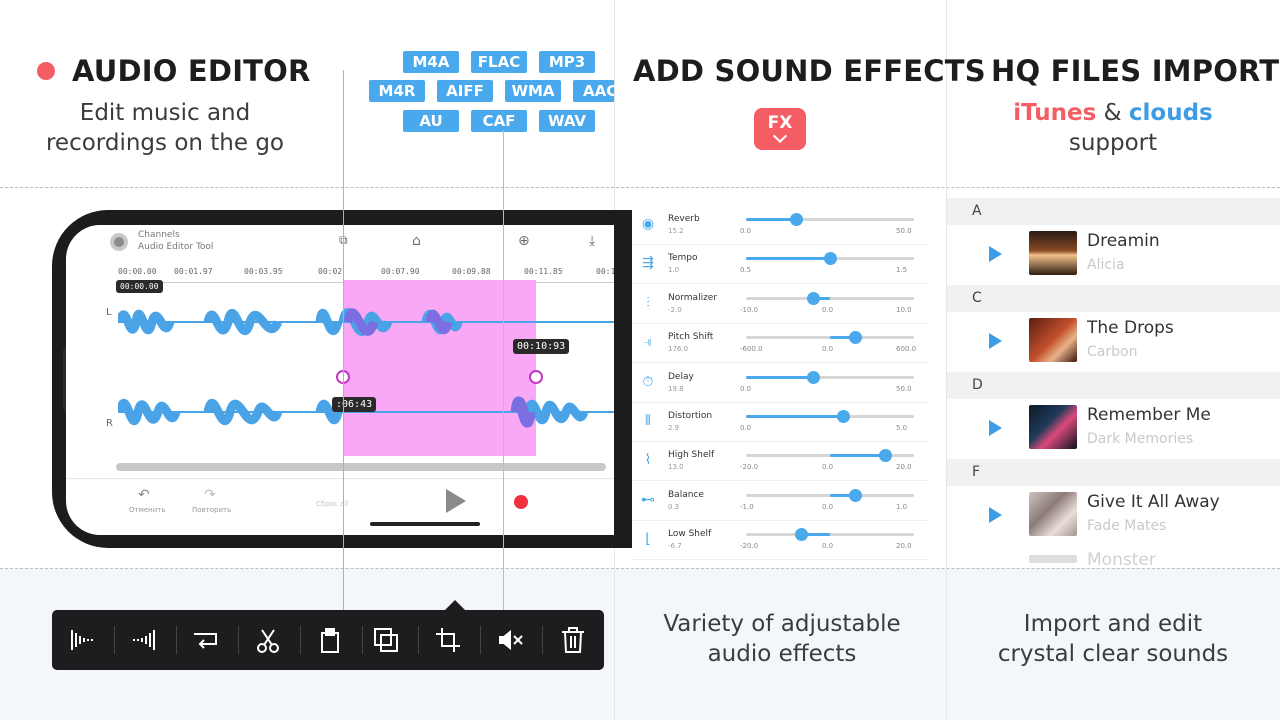 Image resolution: width=1280 pixels, height=720 pixels. I want to click on library-section-header: D, so click(1113, 385).